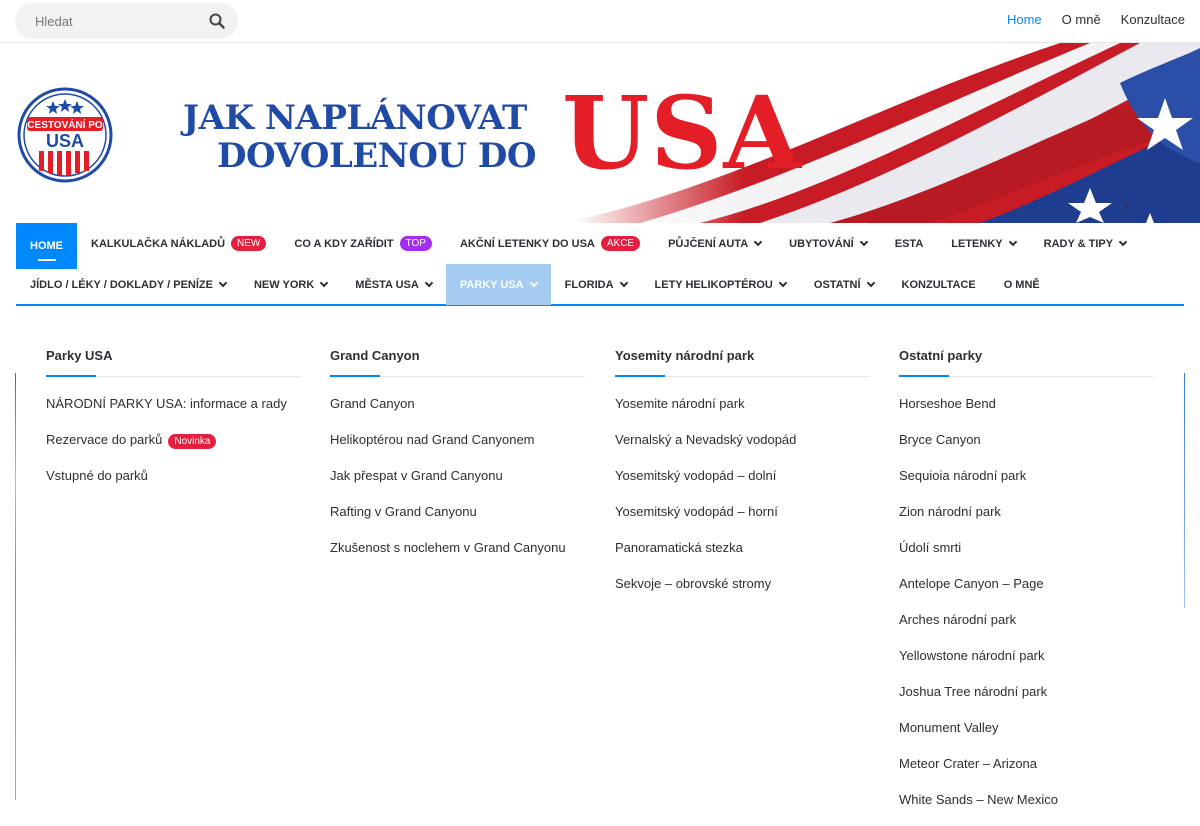 The height and width of the screenshot is (826, 1200). Describe the element at coordinates (978, 412) in the screenshot. I see `mega-link-horseshoe-bend: Horseshoe Bend` at that location.